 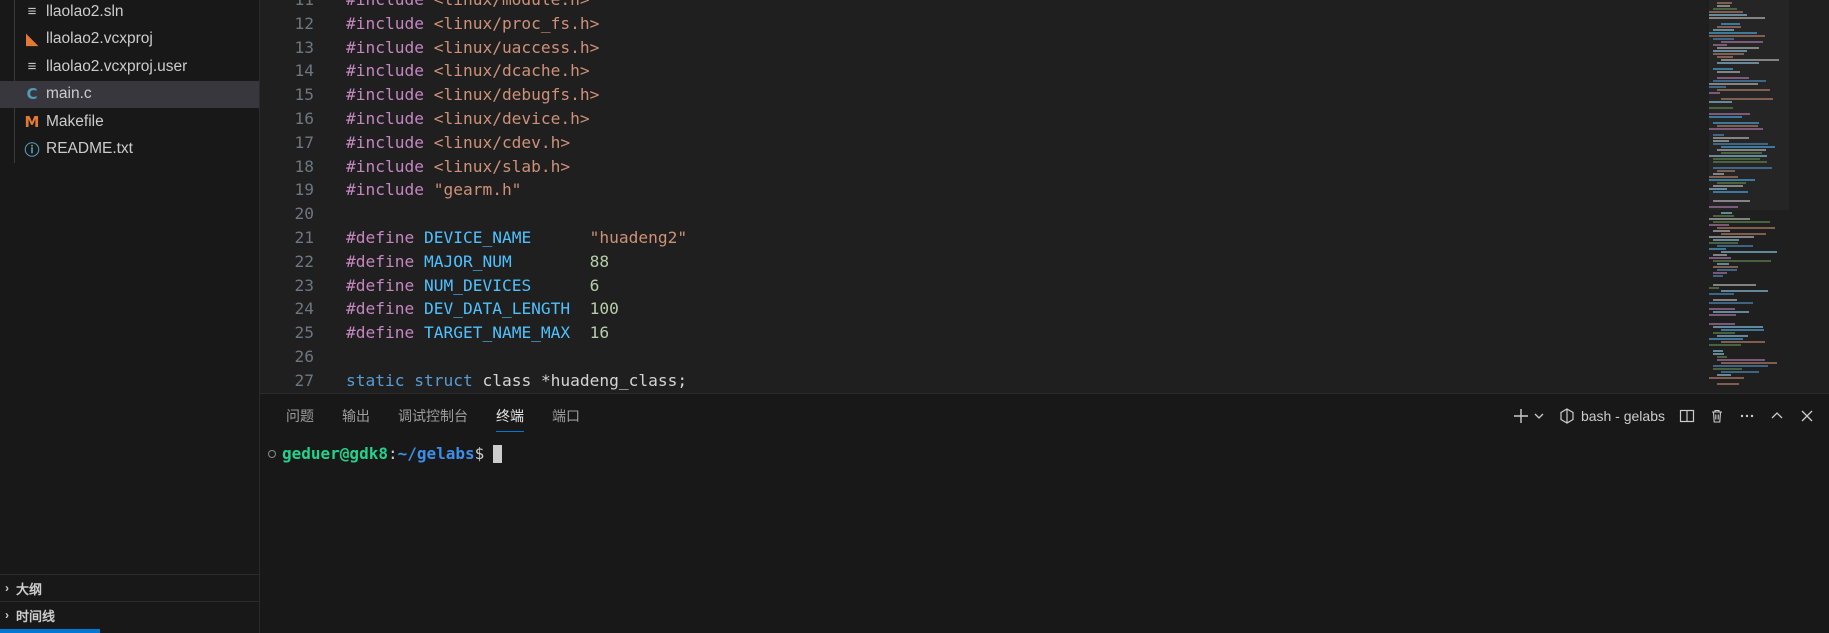 I want to click on code-line: 23 #define NUM_DEVICES 6, so click(x=473, y=286).